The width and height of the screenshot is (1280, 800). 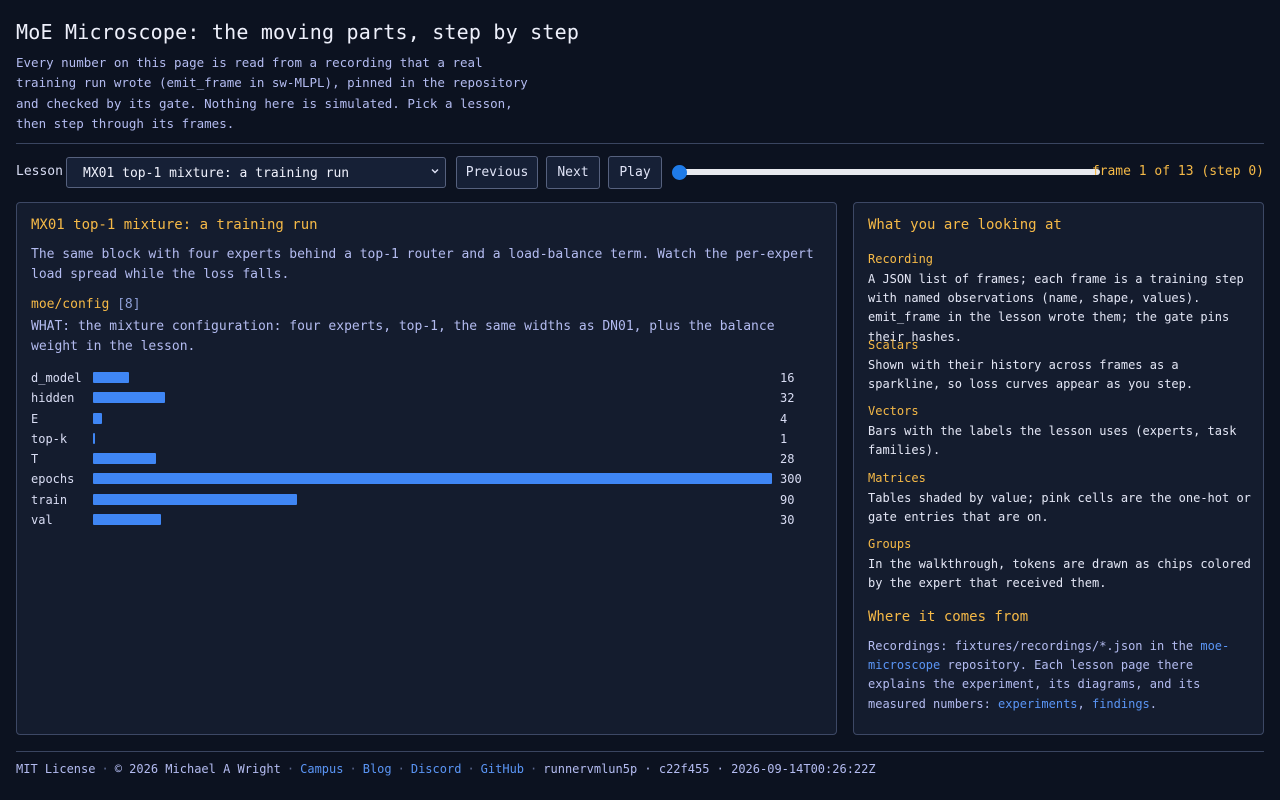 I want to click on bar-label: train, so click(x=49, y=499).